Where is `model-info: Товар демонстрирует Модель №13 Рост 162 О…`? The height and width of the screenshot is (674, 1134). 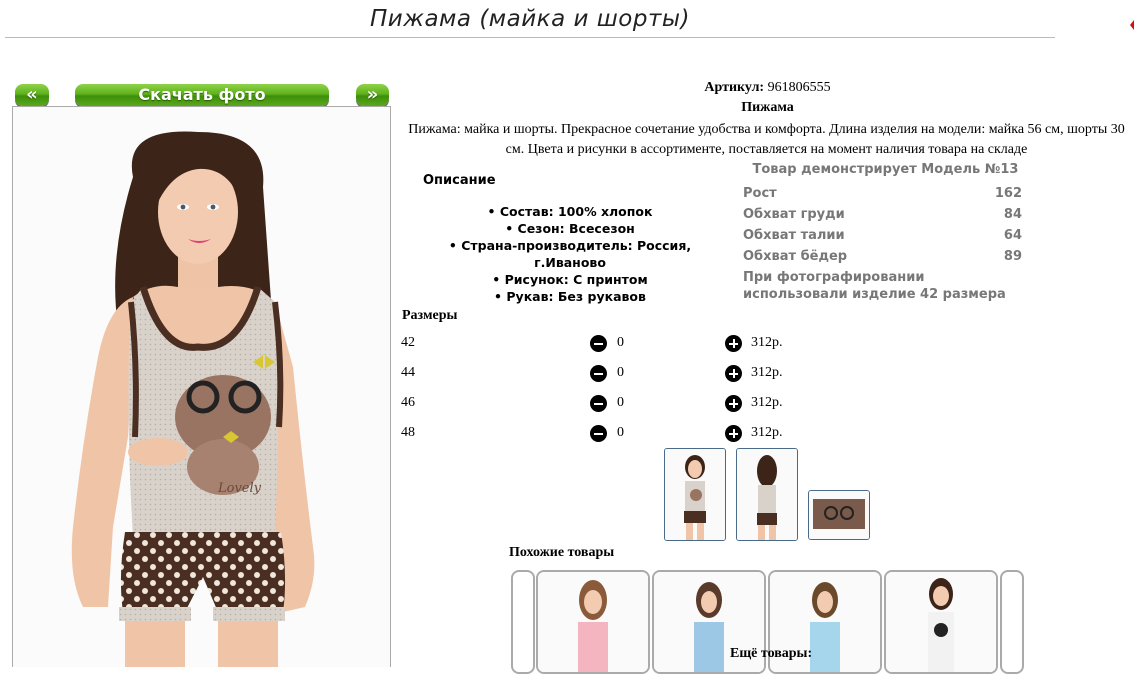 model-info: Товар демонстрирует Модель №13 Рост 162 О… is located at coordinates (885, 232).